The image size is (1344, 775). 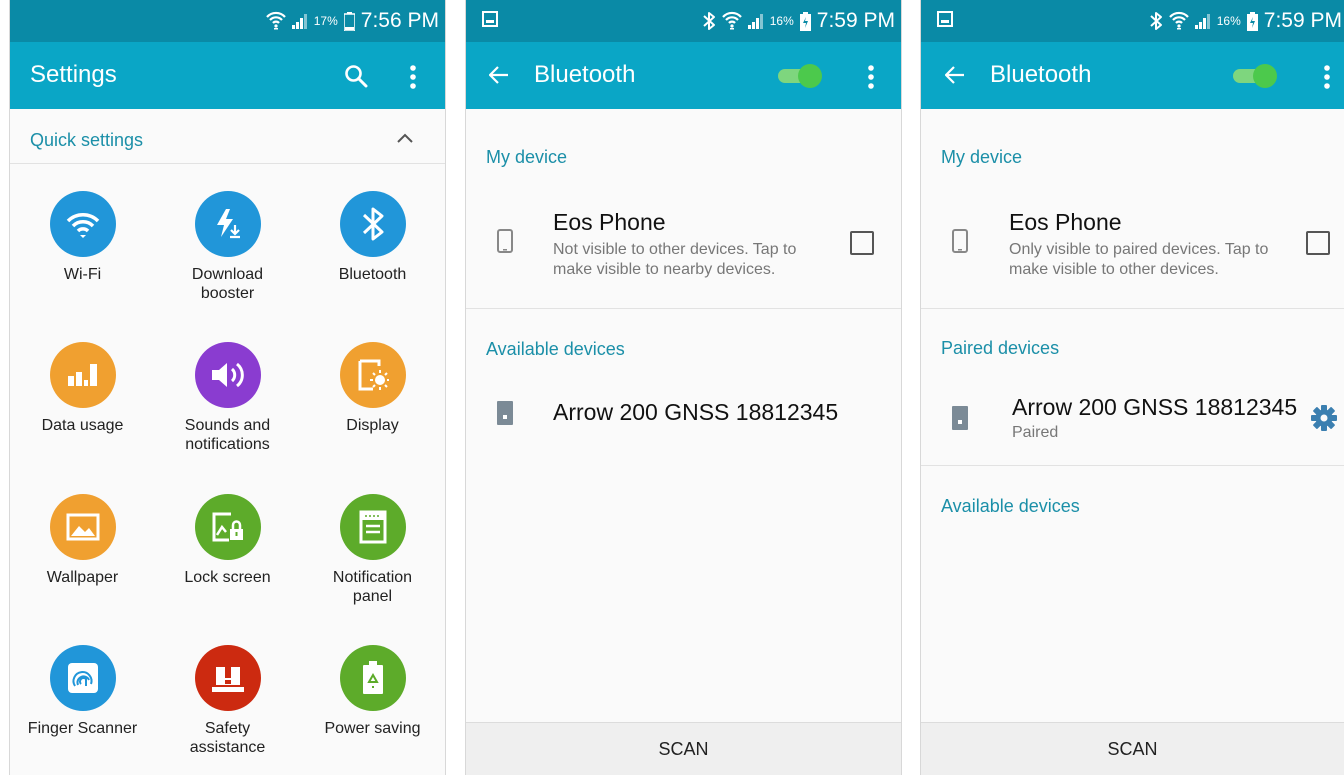 I want to click on data-usage-icon, so click(x=82, y=375).